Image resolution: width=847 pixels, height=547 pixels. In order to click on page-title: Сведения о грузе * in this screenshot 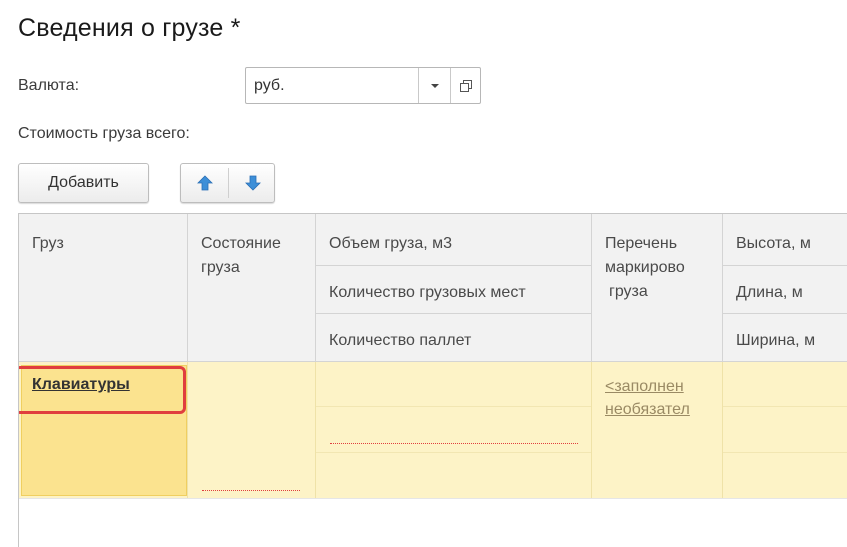, I will do `click(129, 28)`.